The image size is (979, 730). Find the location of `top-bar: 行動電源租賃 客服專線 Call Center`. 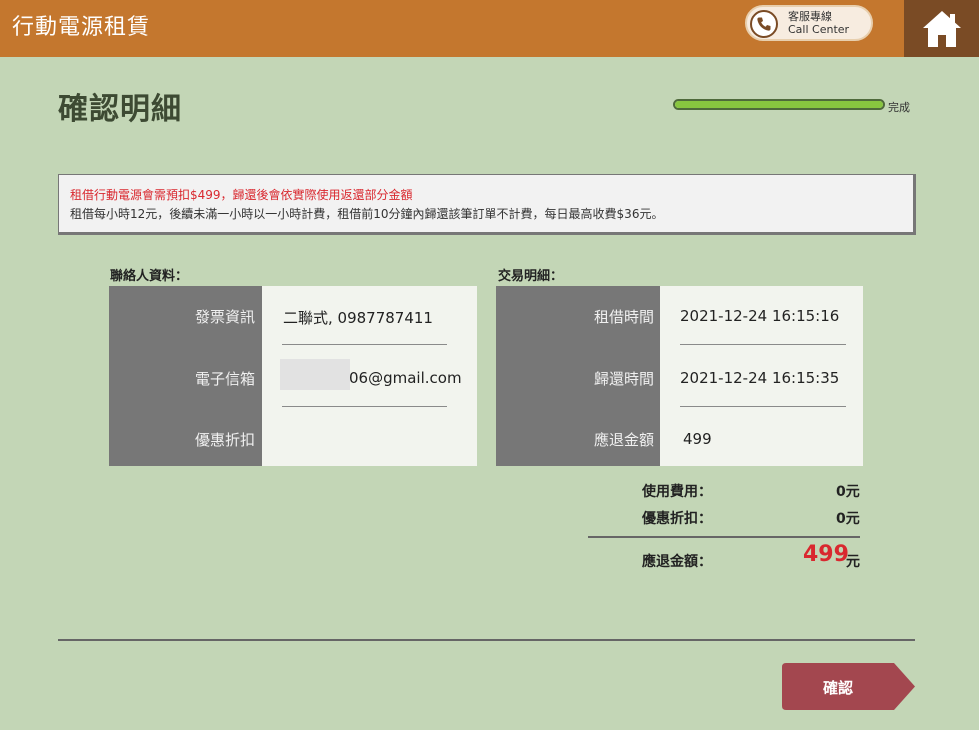

top-bar: 行動電源租賃 客服專線 Call Center is located at coordinates (489, 28).